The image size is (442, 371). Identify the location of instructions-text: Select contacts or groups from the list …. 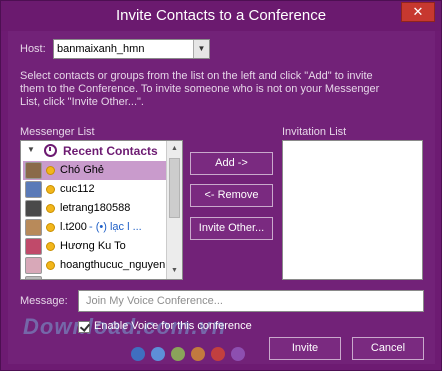
(200, 89).